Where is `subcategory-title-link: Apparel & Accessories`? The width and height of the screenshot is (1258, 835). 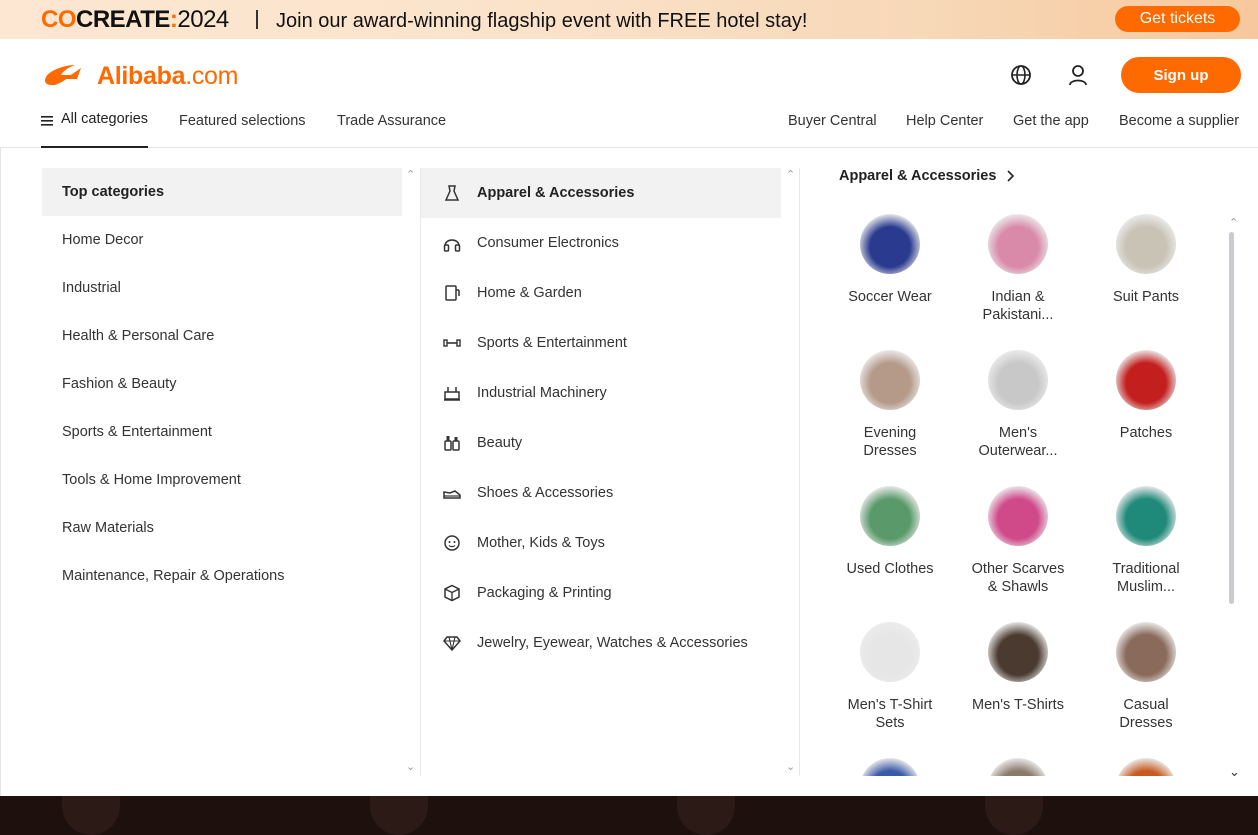
subcategory-title-link: Apparel & Accessories is located at coordinates (1039, 176).